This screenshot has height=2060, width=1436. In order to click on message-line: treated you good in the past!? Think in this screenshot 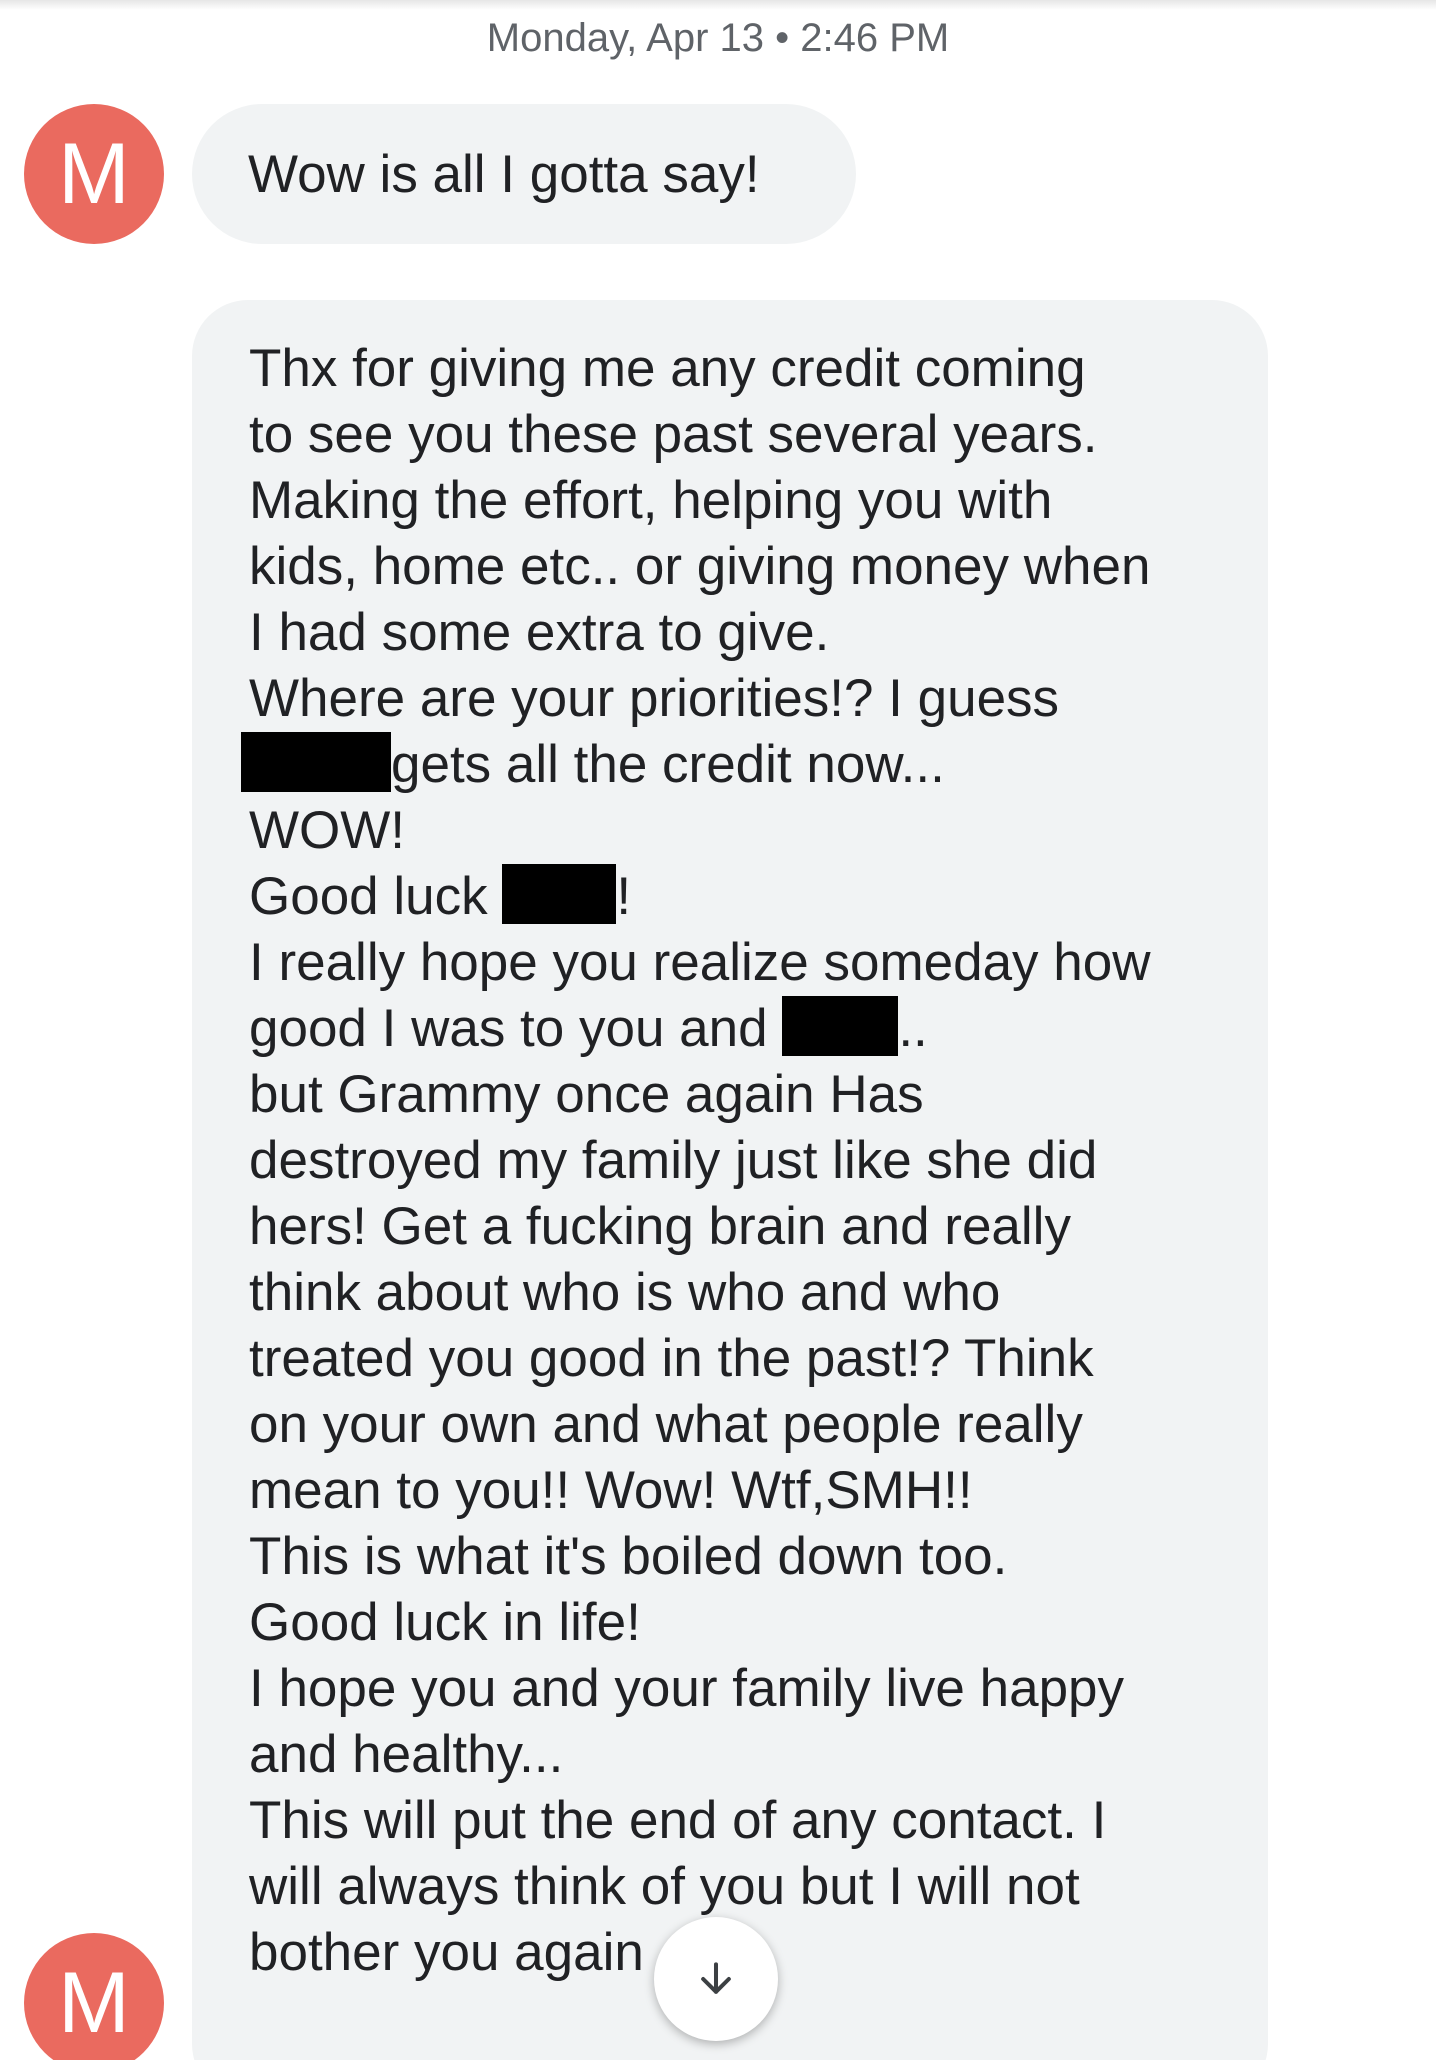, I will do `click(671, 1358)`.